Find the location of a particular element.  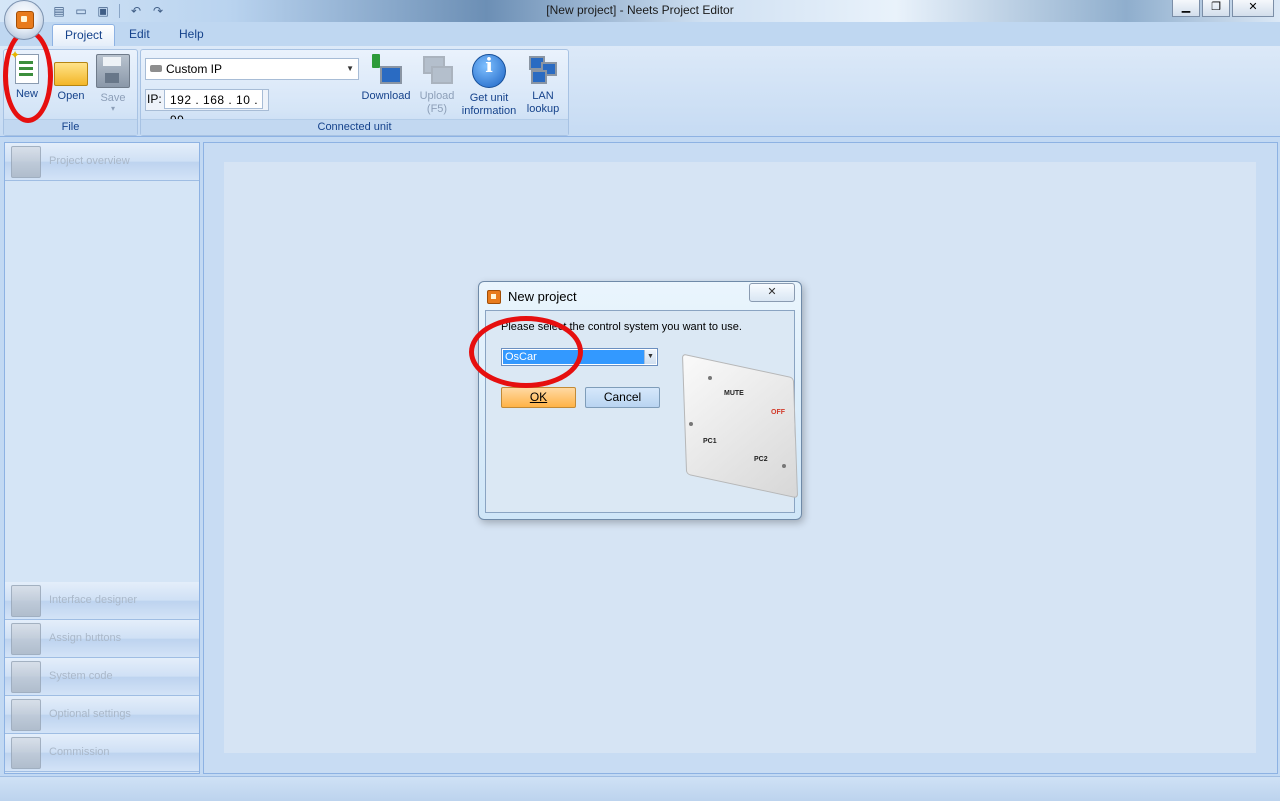

save-button: Save ▾ is located at coordinates (113, 83).